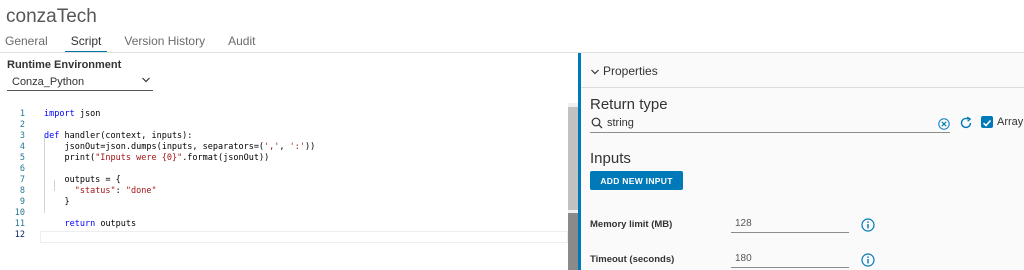 This screenshot has width=1024, height=270. I want to click on code-token: outputs, so click(116, 224).